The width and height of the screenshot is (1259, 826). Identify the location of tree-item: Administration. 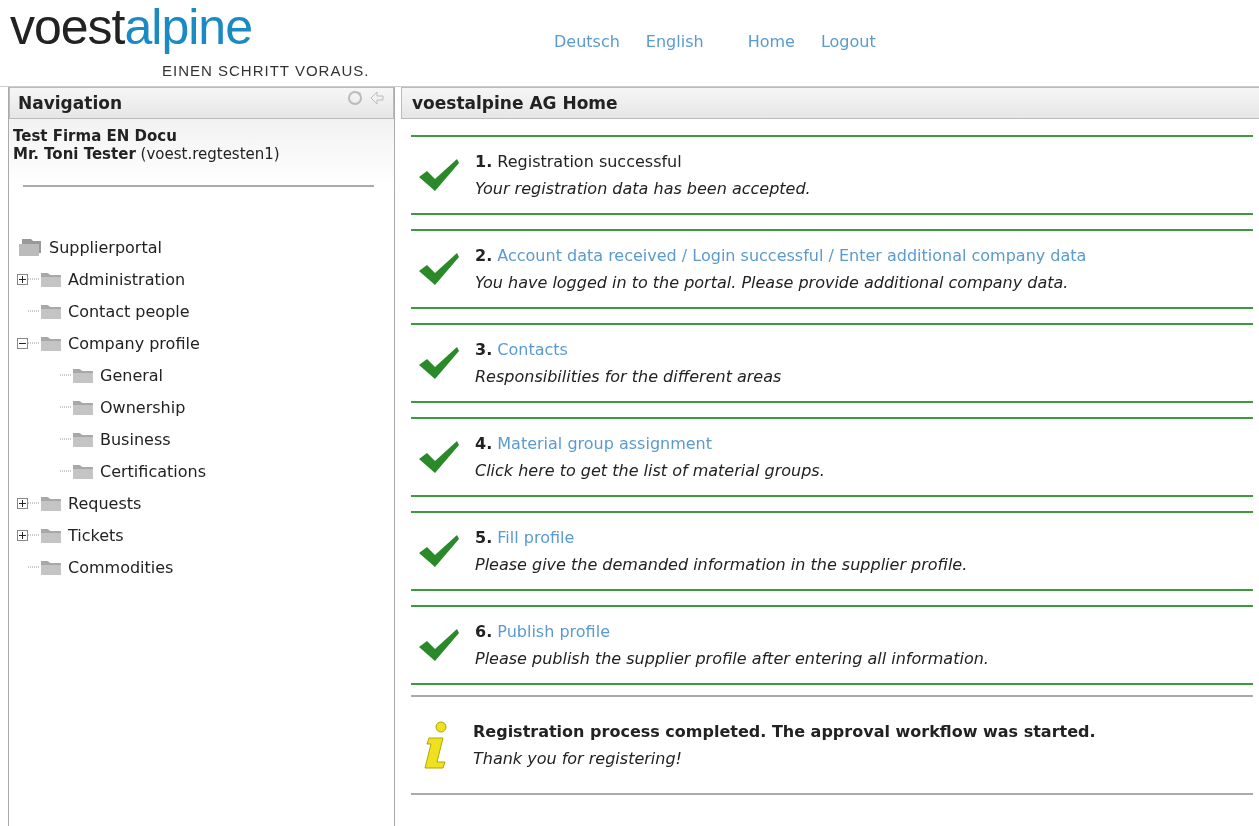
(127, 279).